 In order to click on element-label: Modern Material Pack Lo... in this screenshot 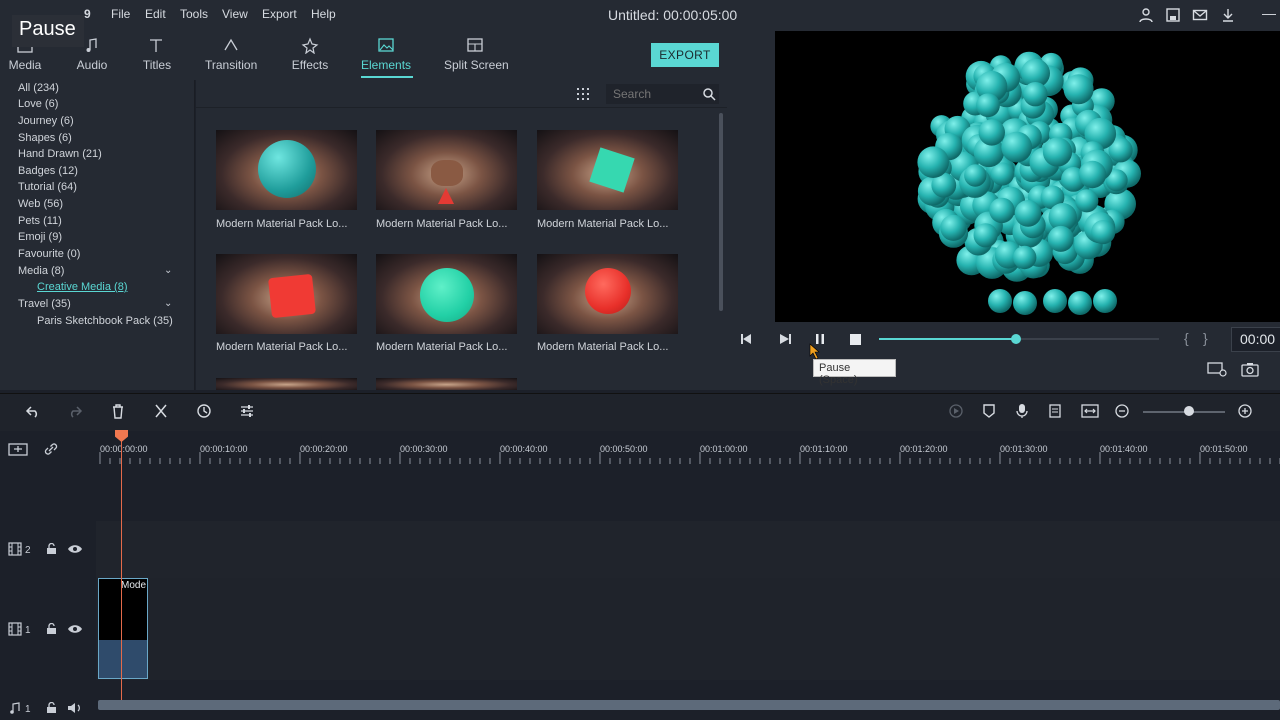, I will do `click(442, 224)`.